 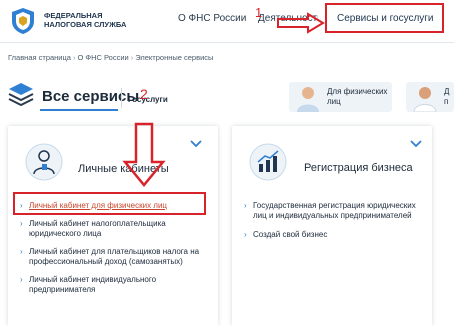 I want to click on fns-logo-icon, so click(x=23, y=21).